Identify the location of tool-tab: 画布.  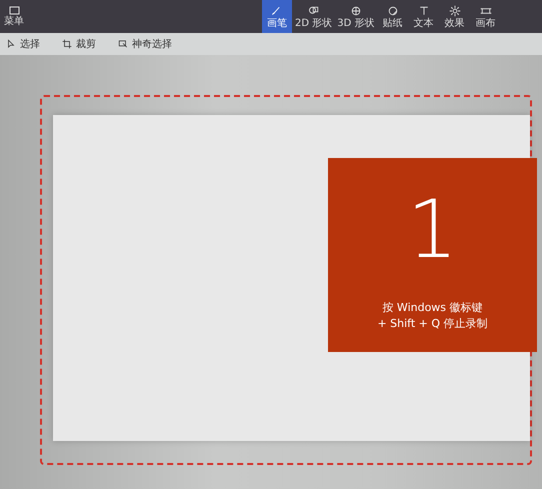
(485, 16).